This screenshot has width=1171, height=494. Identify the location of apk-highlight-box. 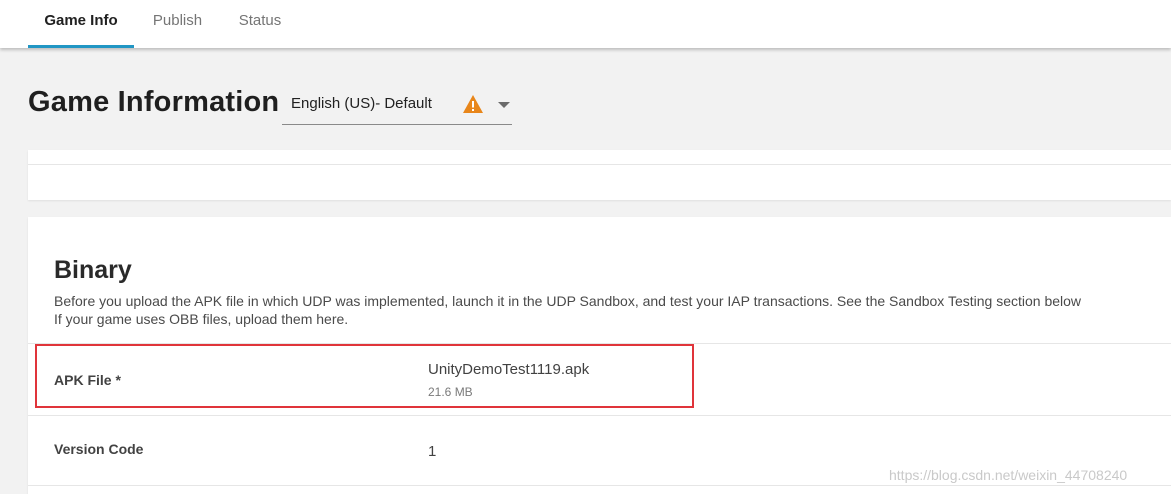
(364, 376).